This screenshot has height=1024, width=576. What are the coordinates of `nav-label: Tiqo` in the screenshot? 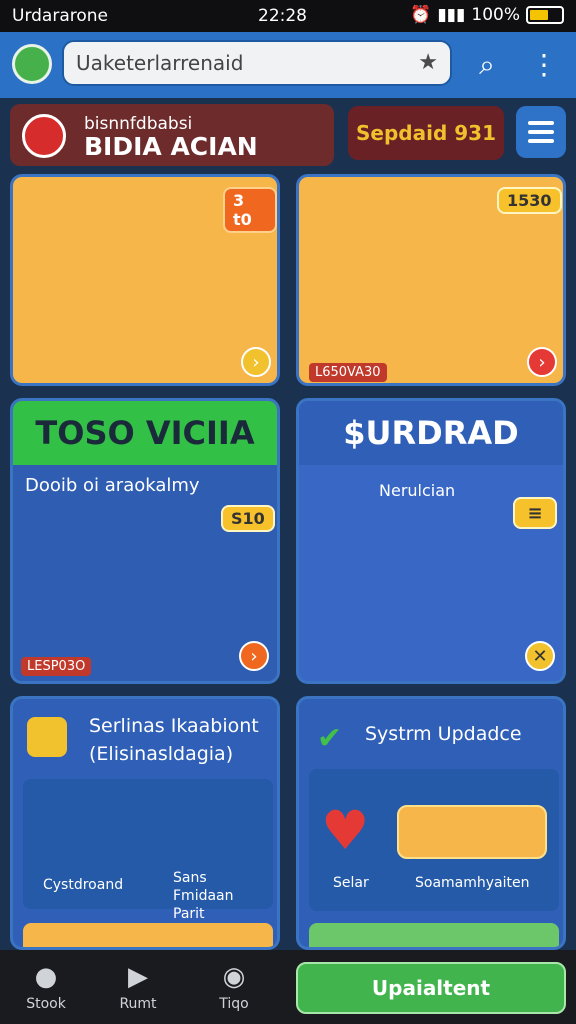 It's located at (234, 1004).